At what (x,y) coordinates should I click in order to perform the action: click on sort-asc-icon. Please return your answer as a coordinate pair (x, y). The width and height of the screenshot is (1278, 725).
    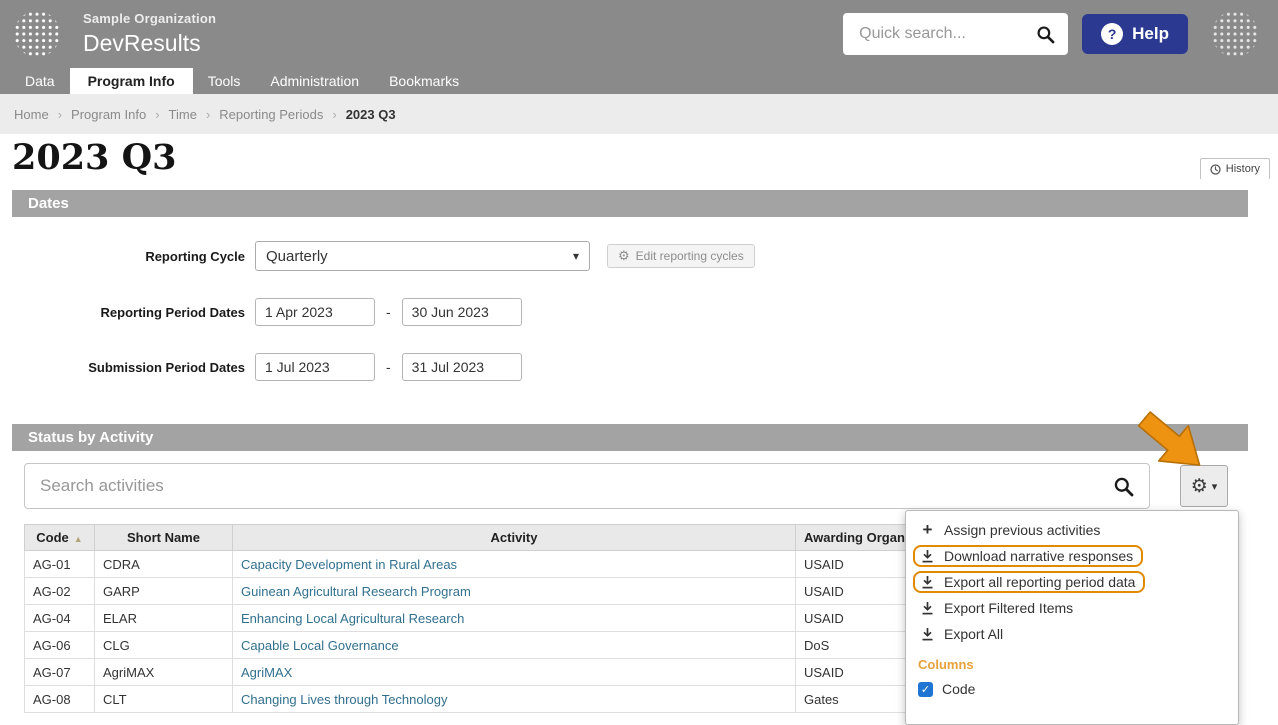
    Looking at the image, I should click on (78, 539).